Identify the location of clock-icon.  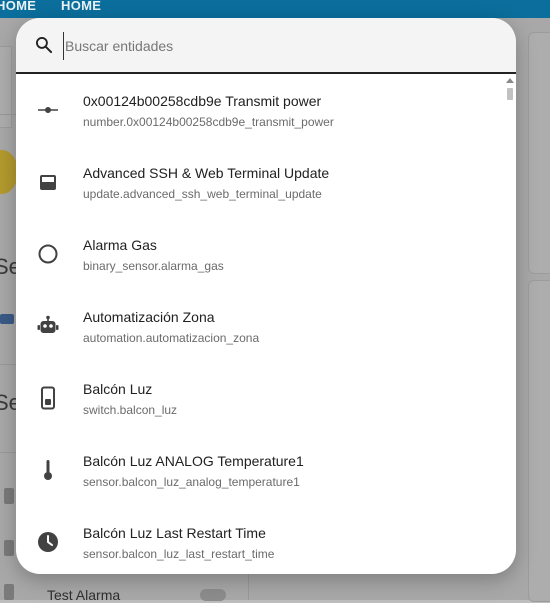
(48, 542).